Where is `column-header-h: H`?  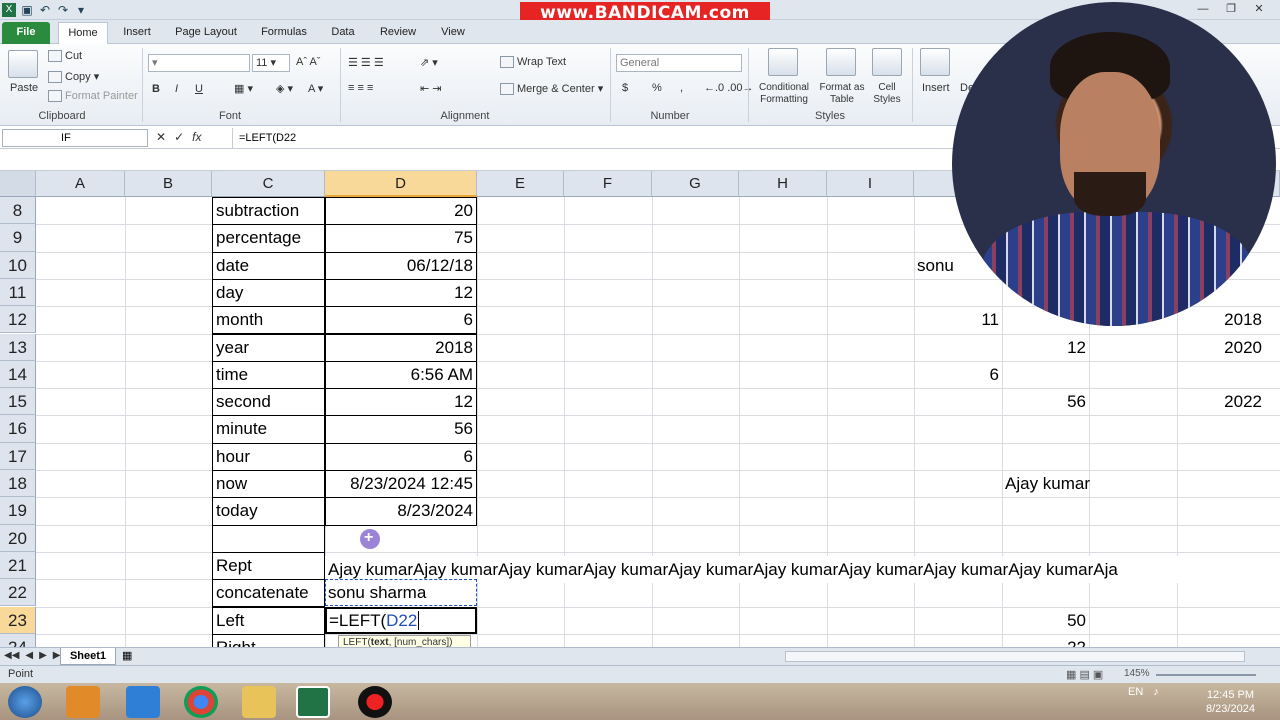 column-header-h: H is located at coordinates (783, 184).